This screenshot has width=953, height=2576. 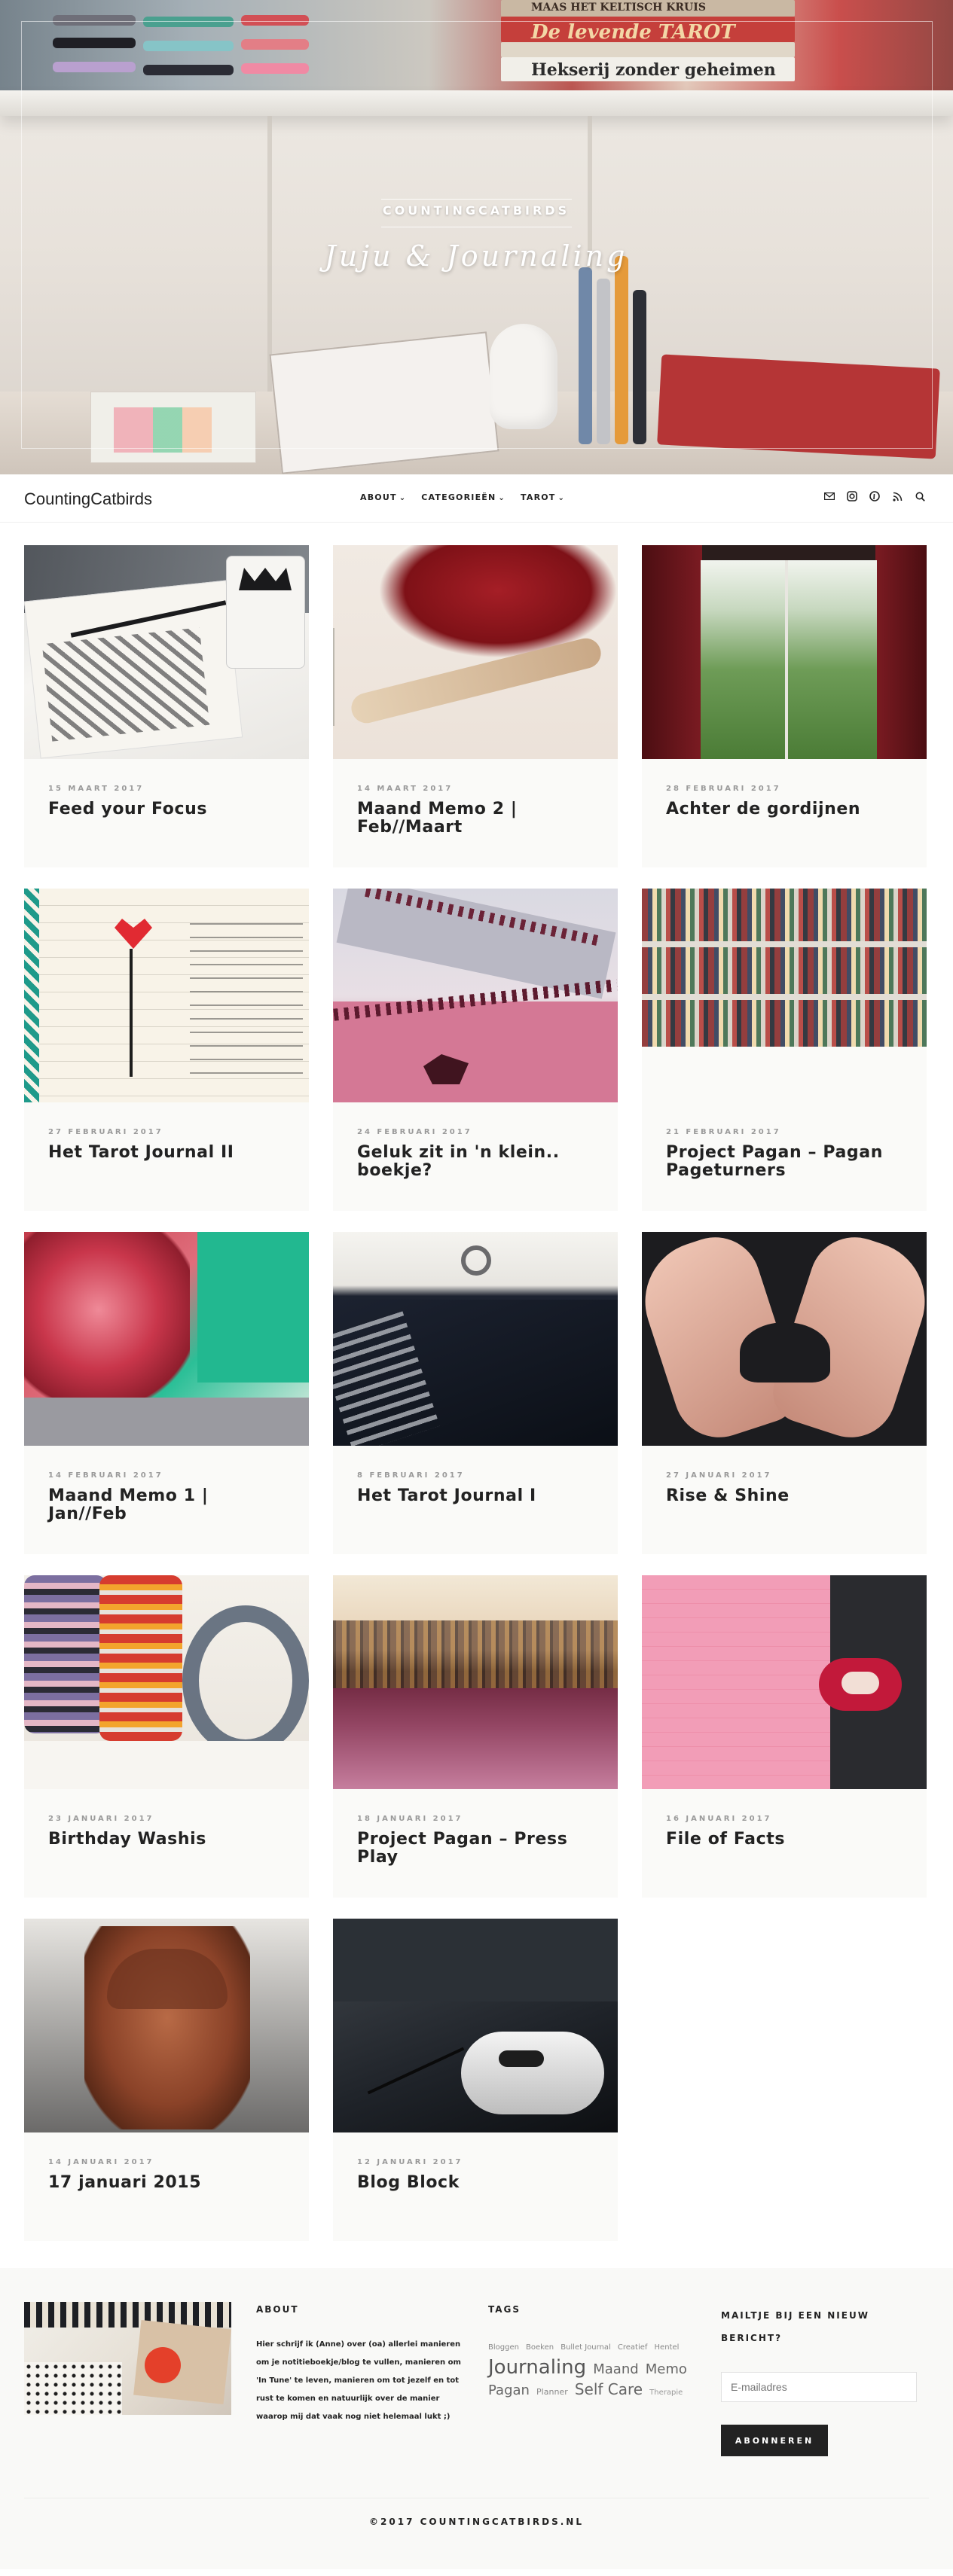 I want to click on tag-link: Pagan, so click(x=509, y=2391).